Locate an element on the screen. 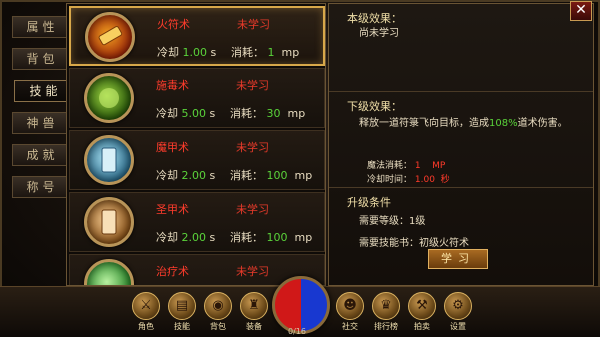  required-level: 需要等级：1级 is located at coordinates (392, 221).